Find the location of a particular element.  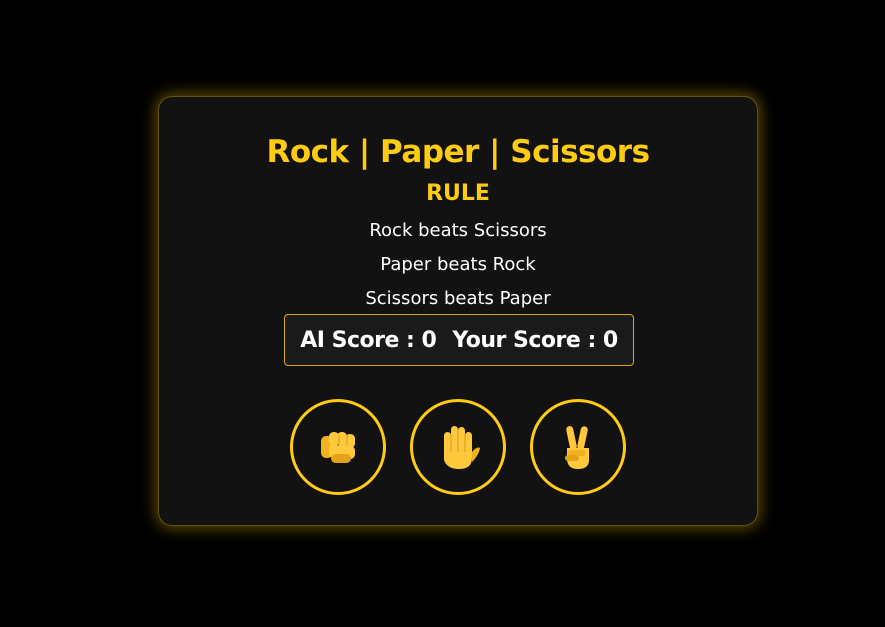

rule-scissors: Scissors beats Paper is located at coordinates (458, 298).